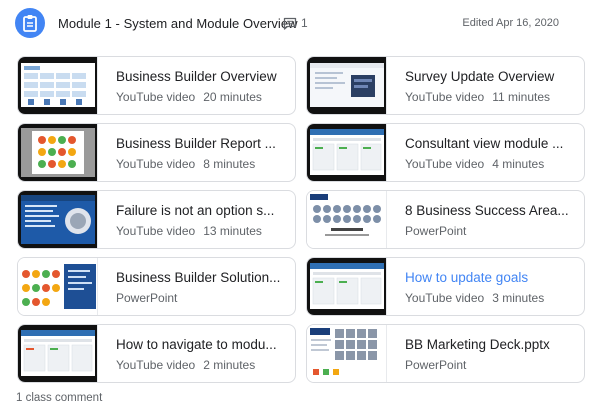  What do you see at coordinates (304, 23) in the screenshot?
I see `comment-count: 1` at bounding box center [304, 23].